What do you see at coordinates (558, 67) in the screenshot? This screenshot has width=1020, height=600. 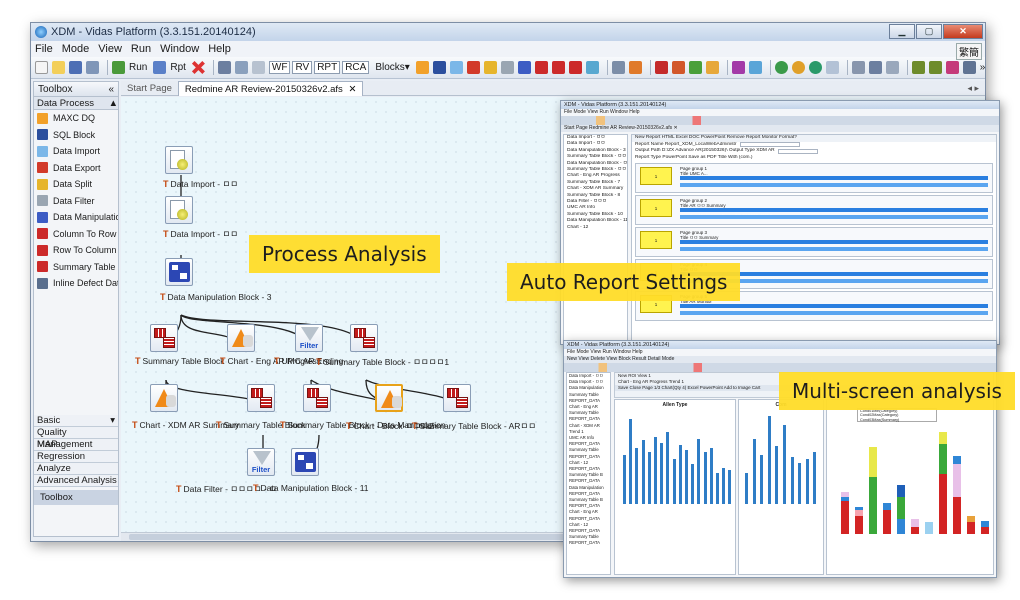 I see `row-to-column-icon` at bounding box center [558, 67].